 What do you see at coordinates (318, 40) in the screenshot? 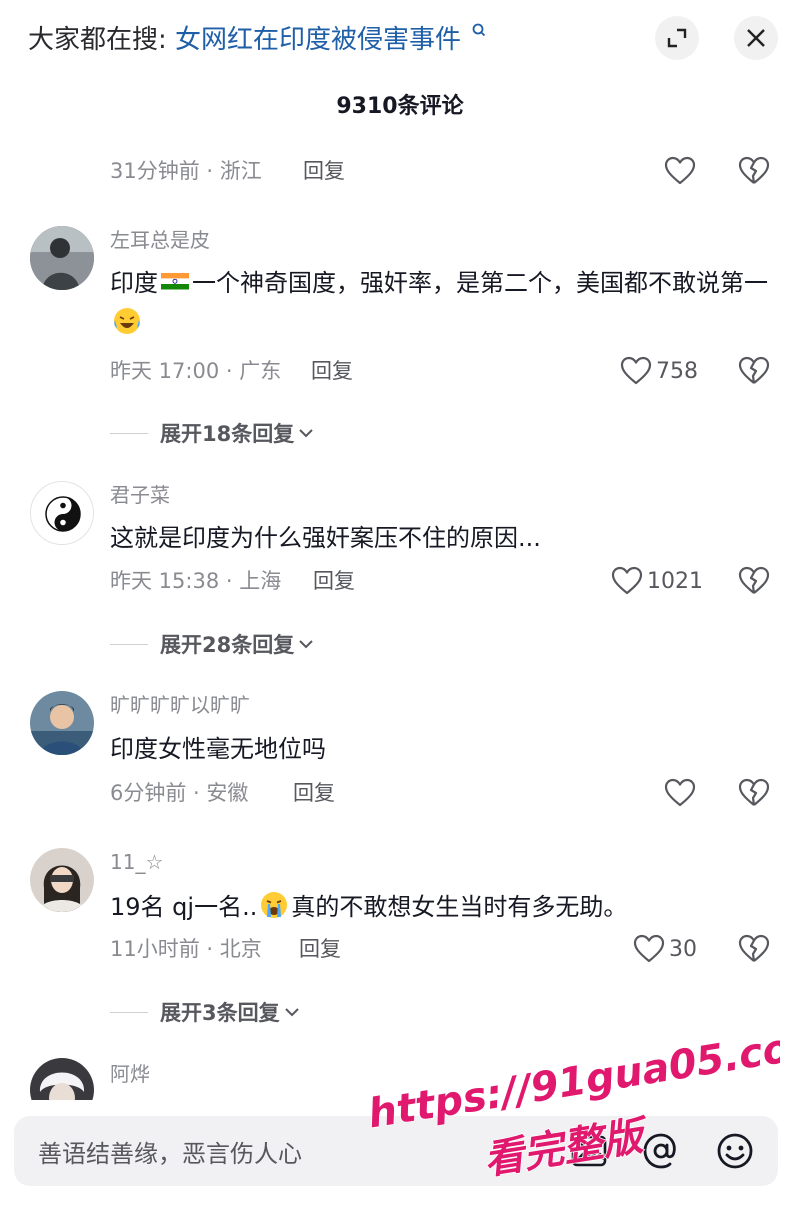
I see `trending-query-link: 女网红在印度被侵害事件` at bounding box center [318, 40].